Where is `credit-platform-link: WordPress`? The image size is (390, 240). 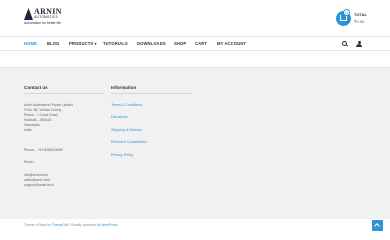
credit-platform-link: WordPress is located at coordinates (109, 225).